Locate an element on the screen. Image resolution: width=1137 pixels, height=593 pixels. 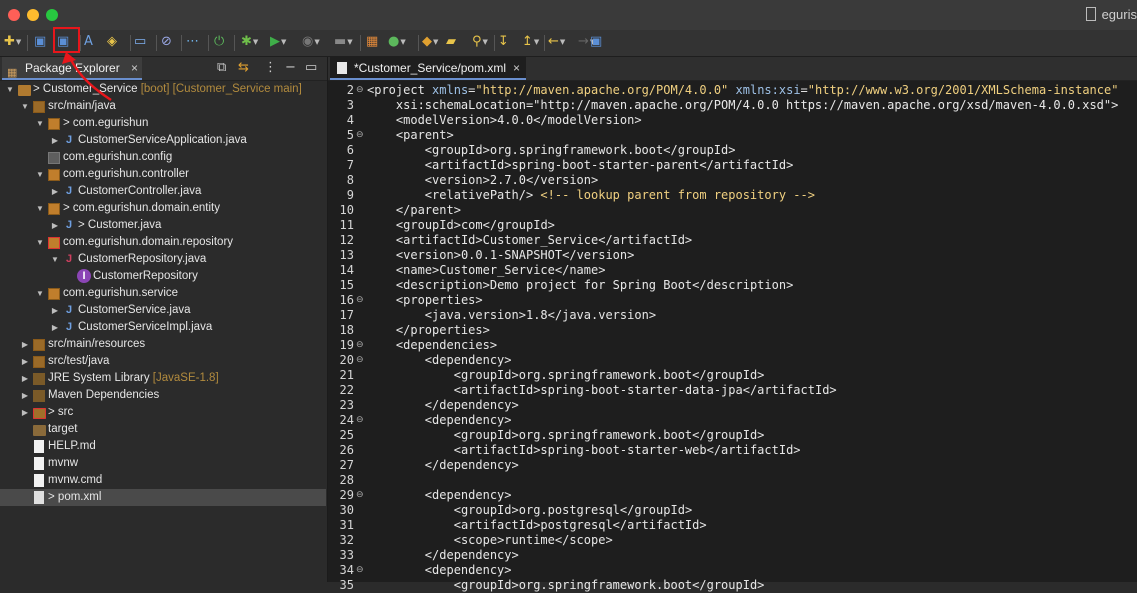
code-line: <java.version>1.8</java.version> is located at coordinates (511, 315).